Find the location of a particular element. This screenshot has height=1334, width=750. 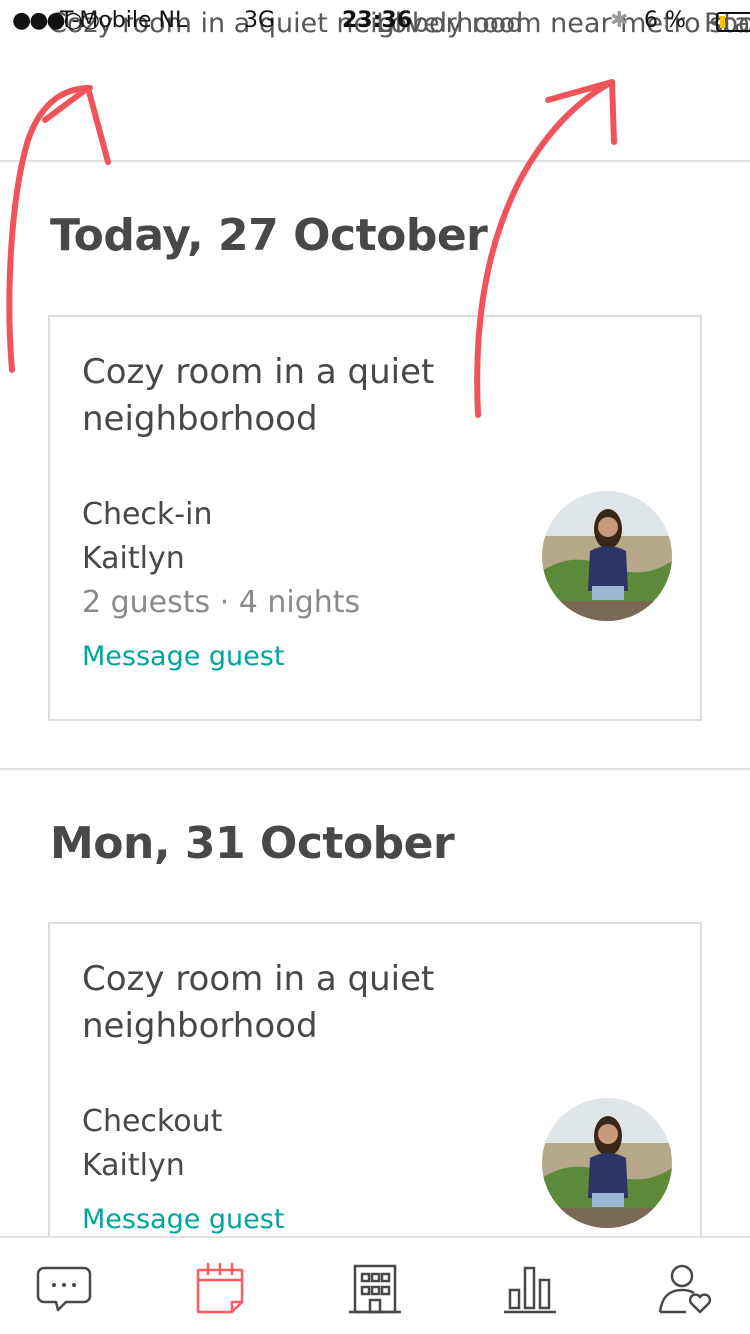

booking-details: 2 guests · 4 nights is located at coordinates (221, 602).